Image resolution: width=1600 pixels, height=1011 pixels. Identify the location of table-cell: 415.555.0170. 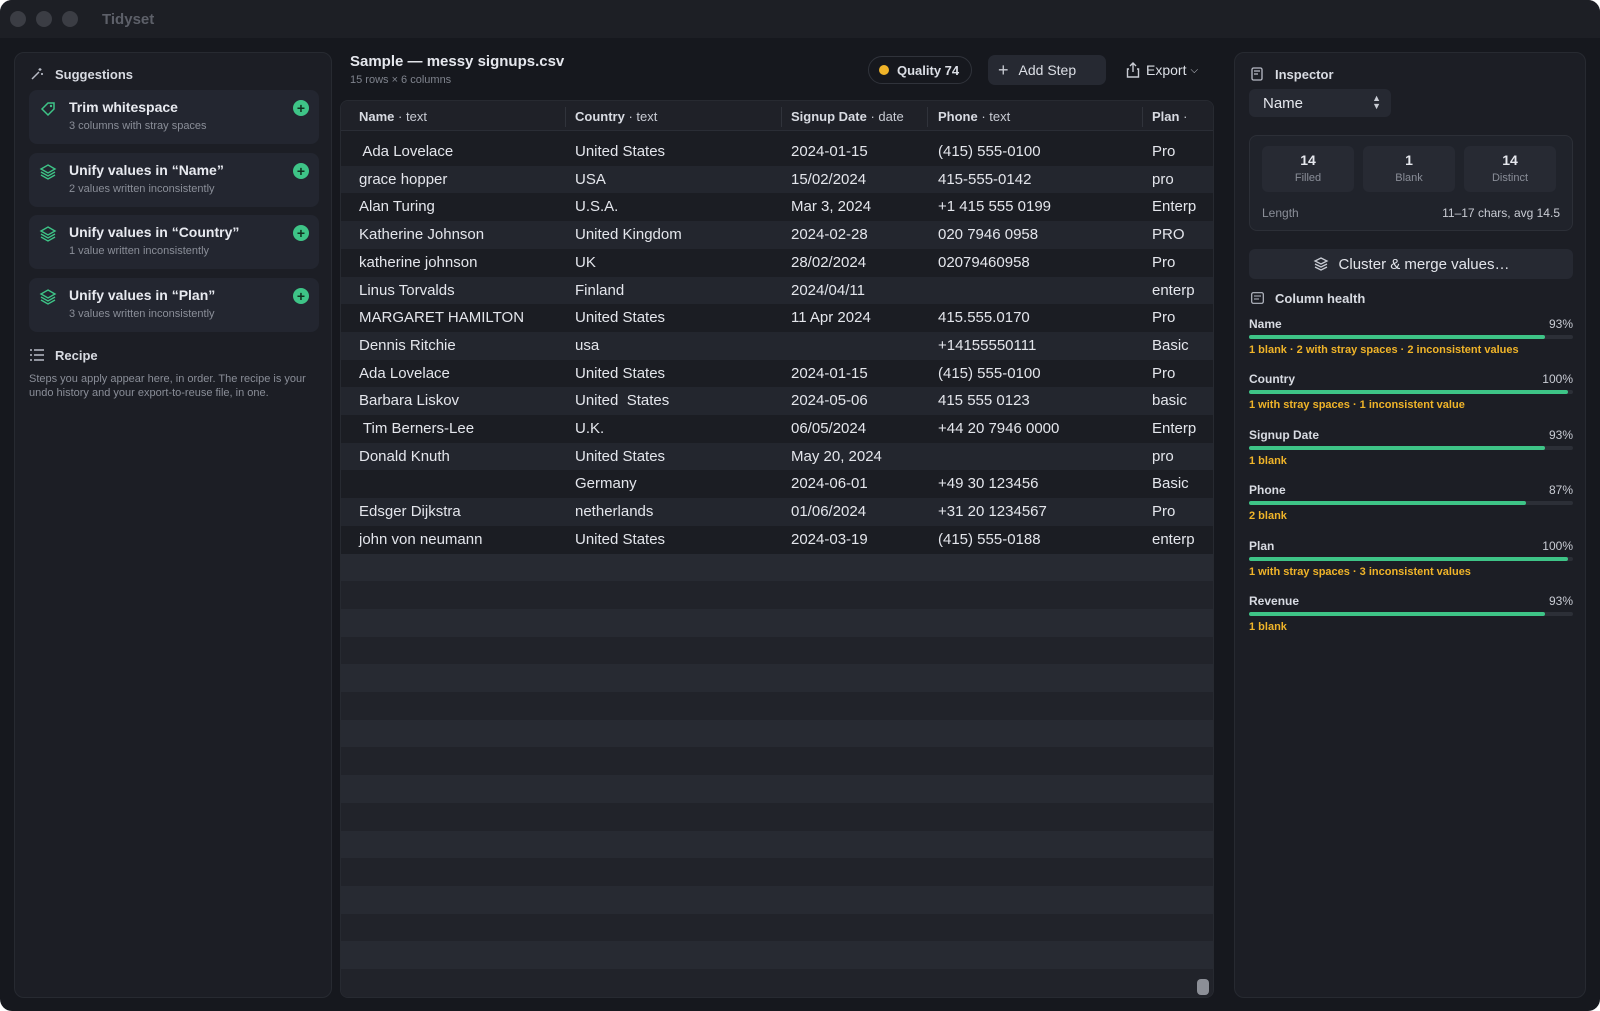
(984, 317).